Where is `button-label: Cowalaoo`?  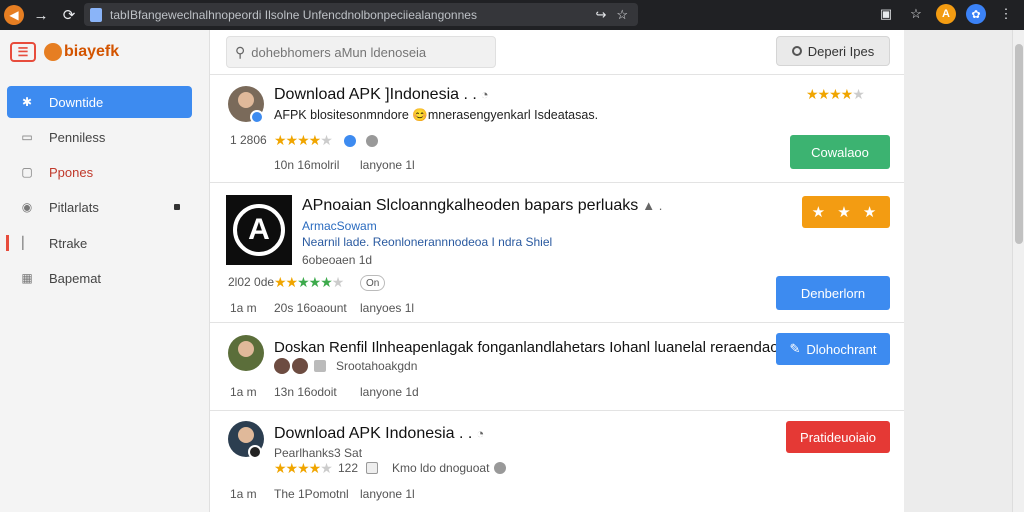
button-label: Cowalaoo is located at coordinates (840, 152).